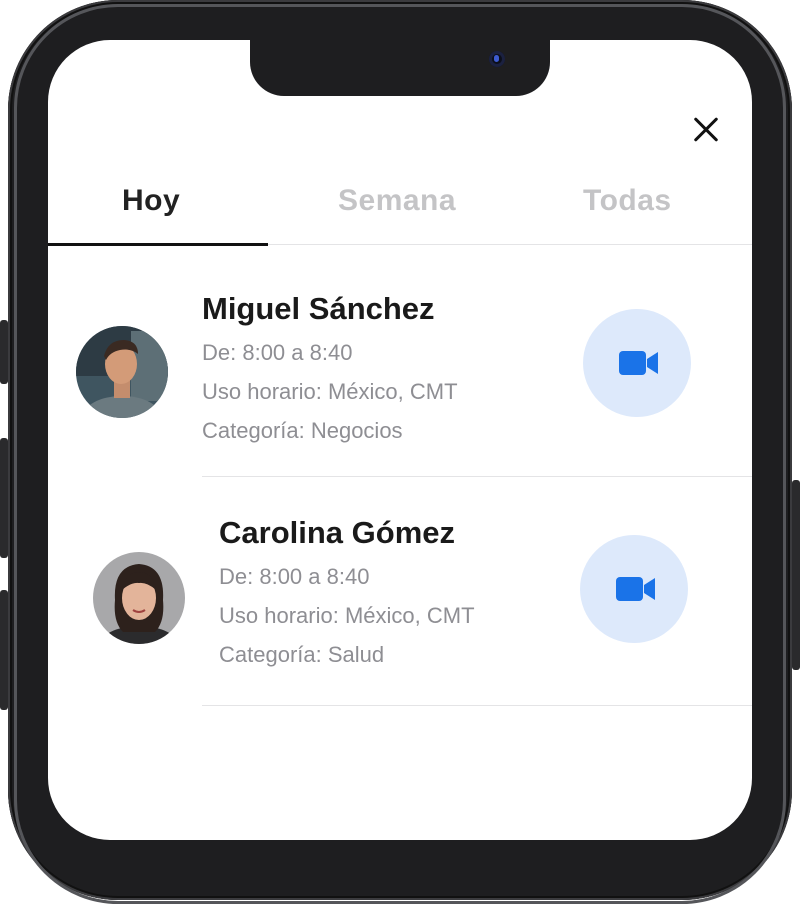 The height and width of the screenshot is (904, 800). What do you see at coordinates (627, 201) in the screenshot?
I see `tab-todas: Todas` at bounding box center [627, 201].